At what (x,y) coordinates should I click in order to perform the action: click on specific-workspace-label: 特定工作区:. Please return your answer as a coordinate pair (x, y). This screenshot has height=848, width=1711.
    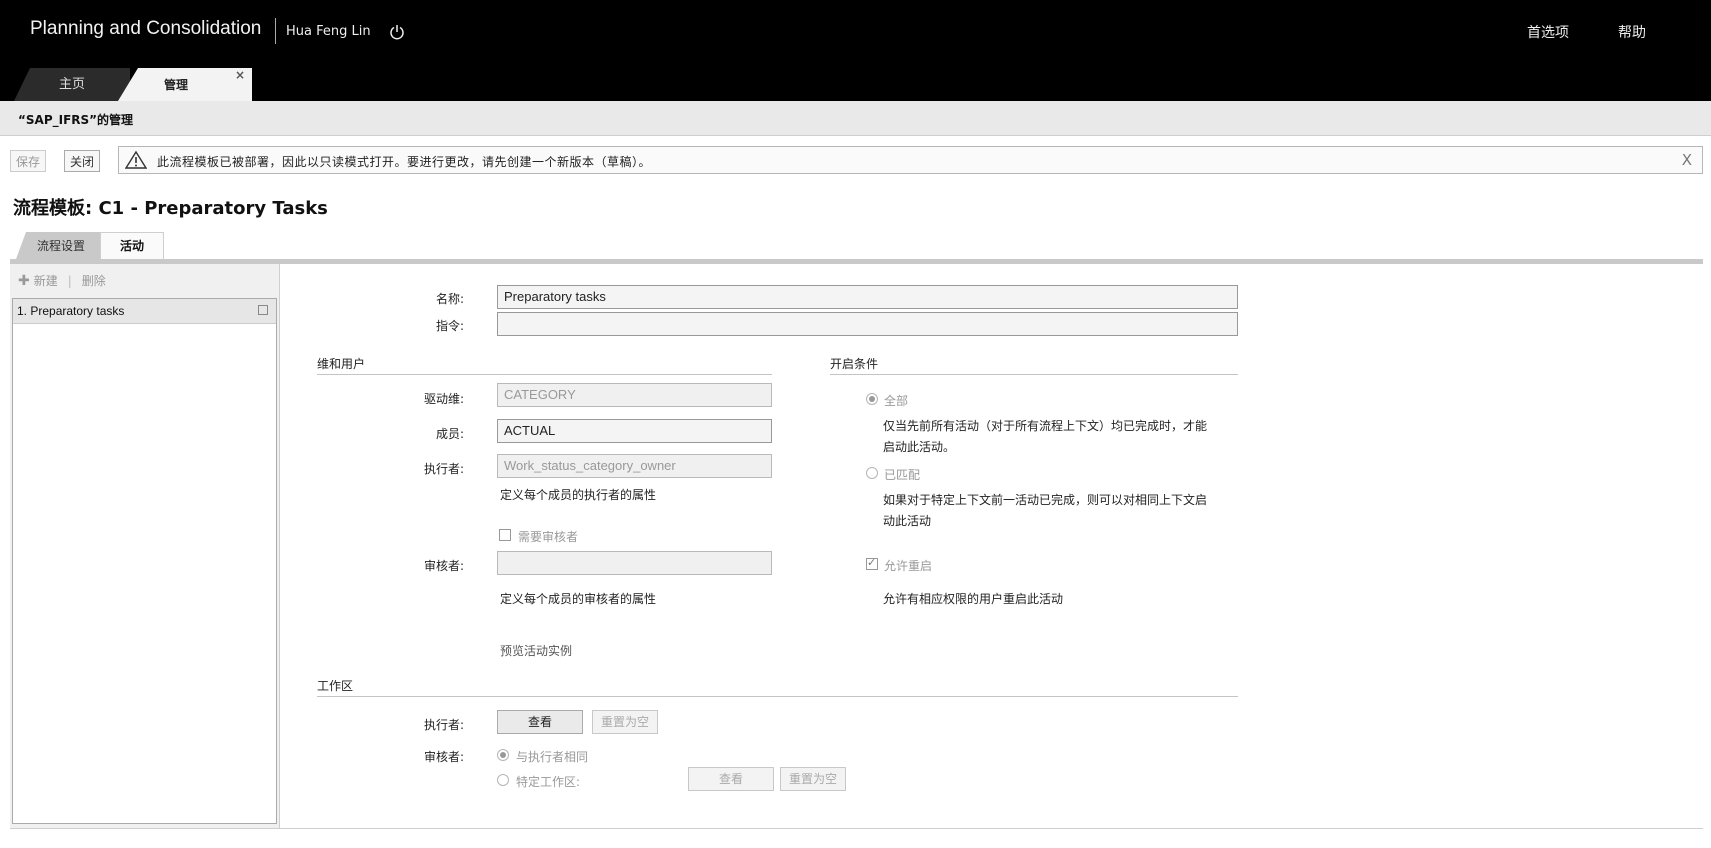
    Looking at the image, I should click on (548, 782).